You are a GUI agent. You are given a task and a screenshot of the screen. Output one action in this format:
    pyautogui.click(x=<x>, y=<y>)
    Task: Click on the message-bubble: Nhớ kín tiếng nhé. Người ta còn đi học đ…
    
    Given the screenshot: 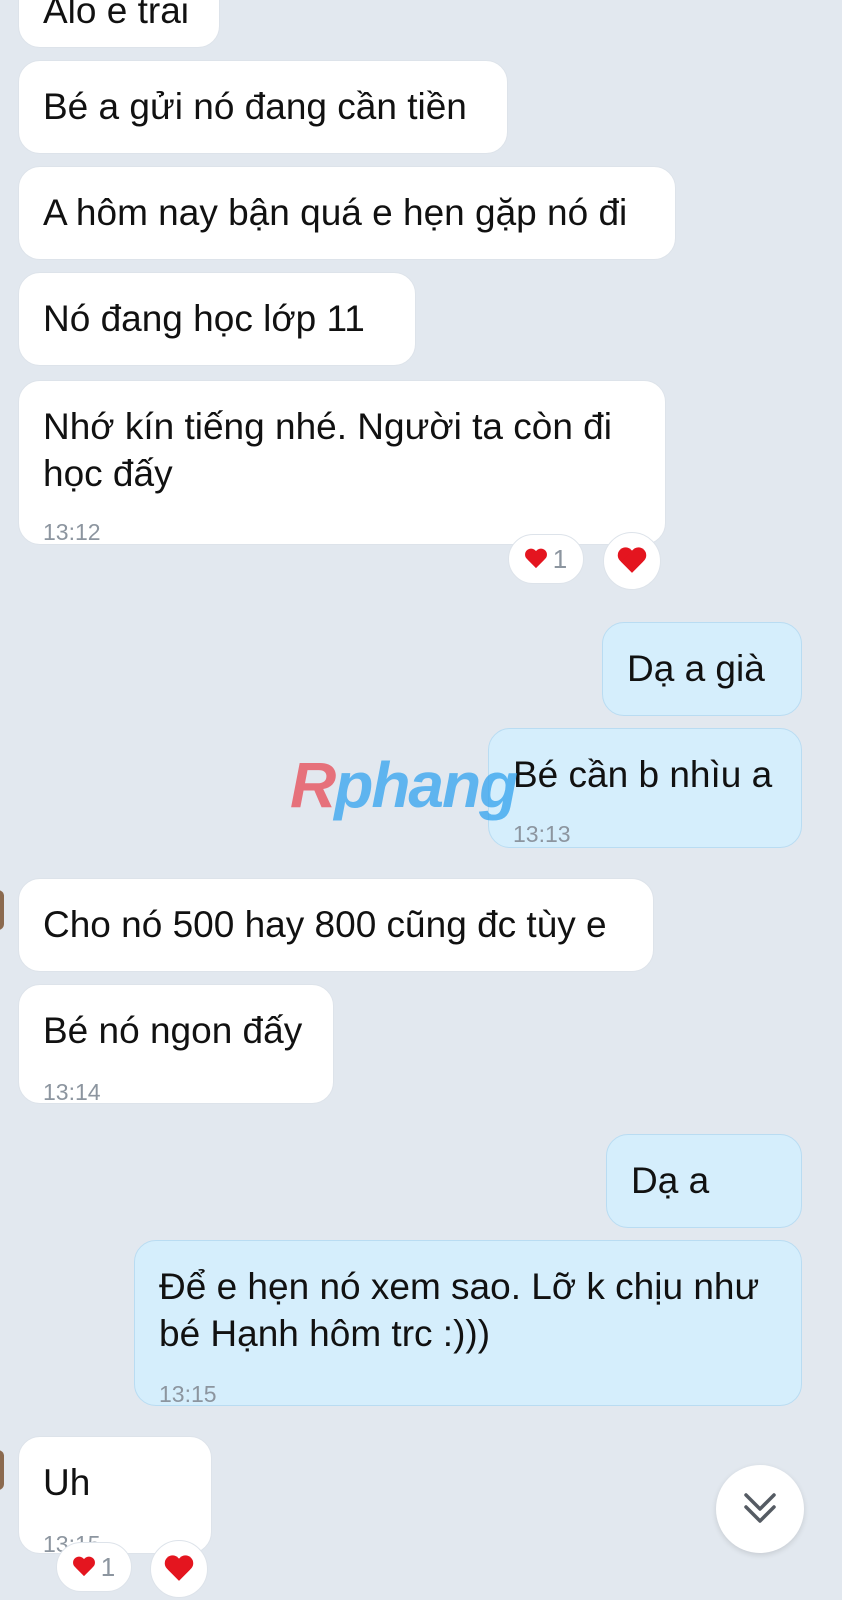 What is the action you would take?
    pyautogui.click(x=342, y=462)
    